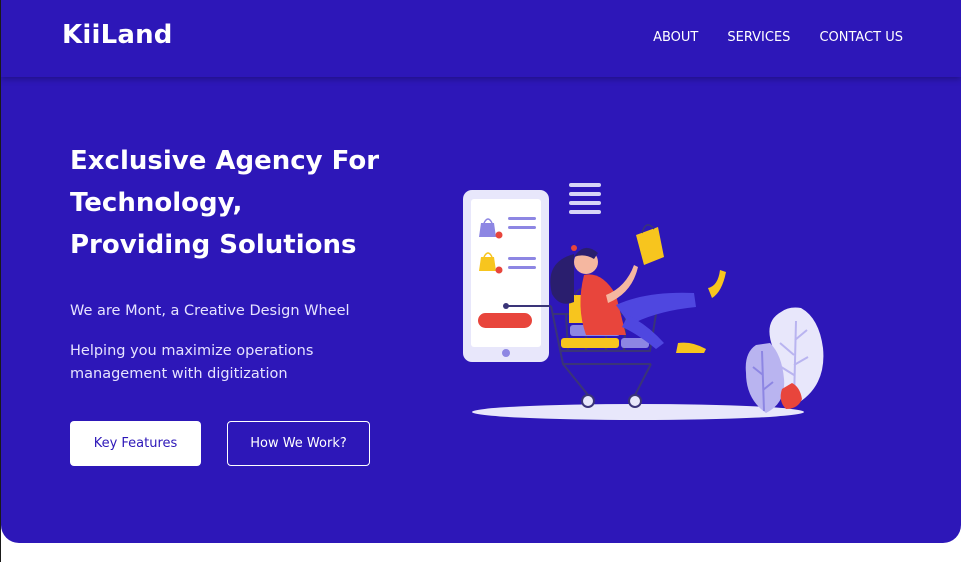 The height and width of the screenshot is (562, 961). What do you see at coordinates (225, 161) in the screenshot?
I see `headline-line-1: Exclusive Agency For` at bounding box center [225, 161].